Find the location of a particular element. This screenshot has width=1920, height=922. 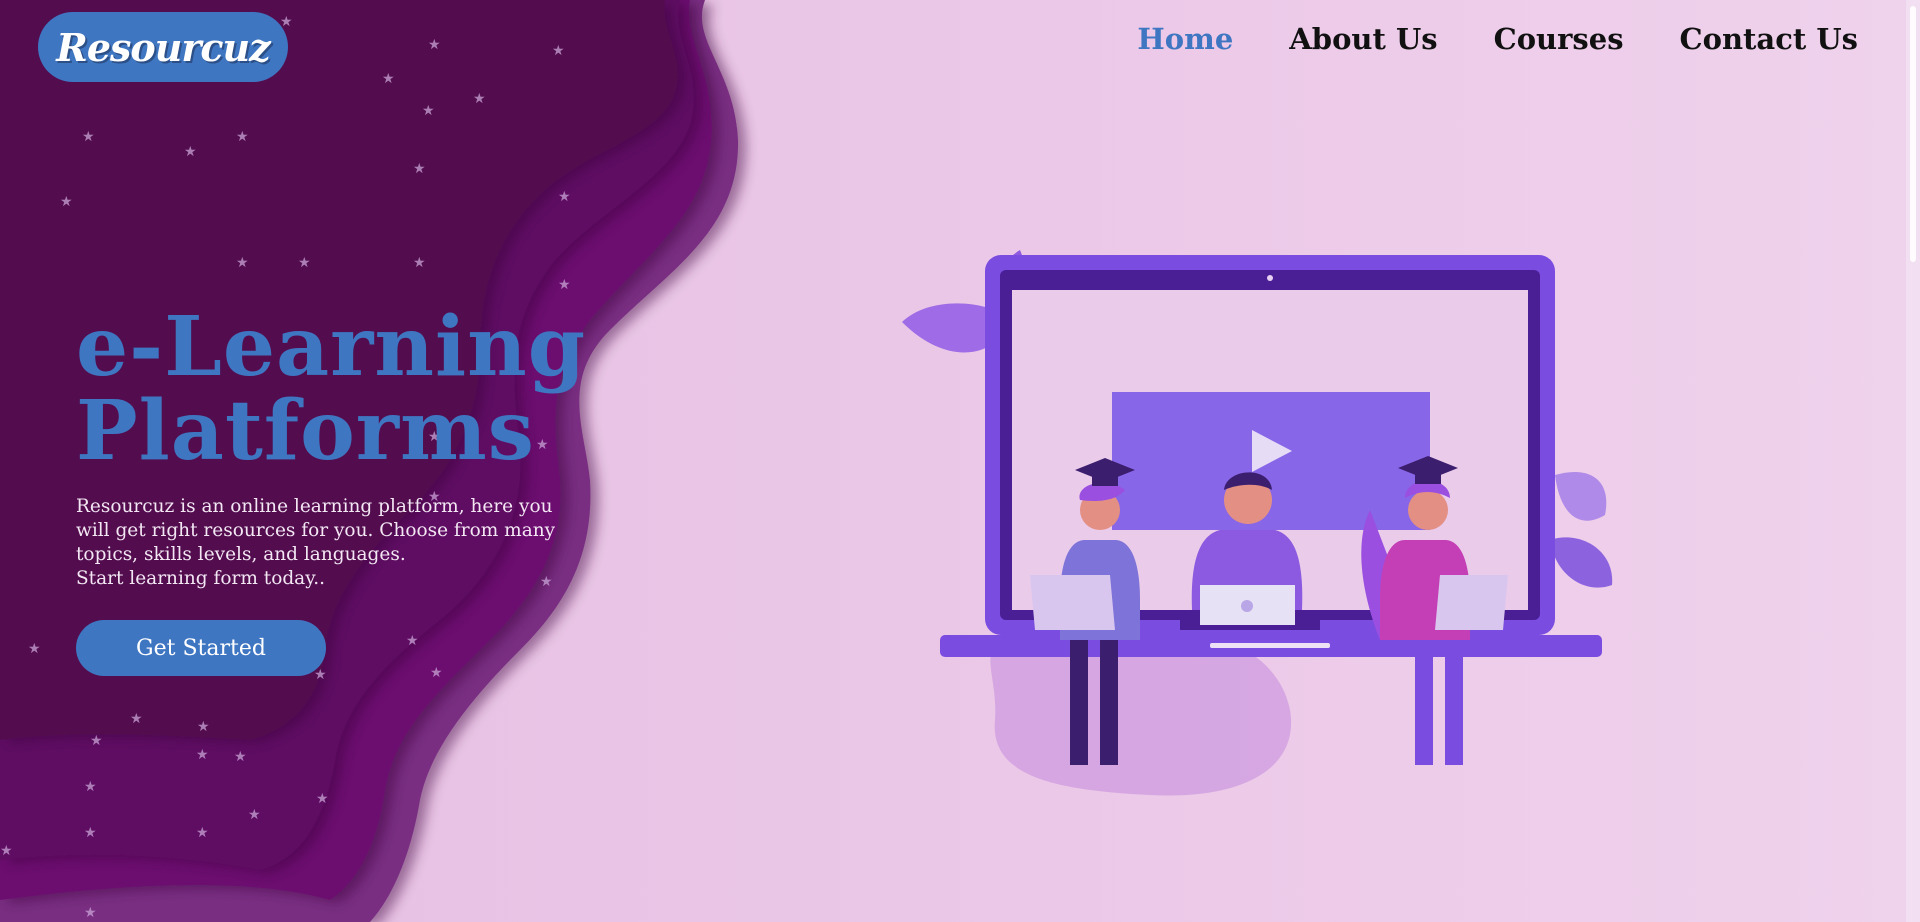

nav-item-courses: Courses is located at coordinates (1559, 39).